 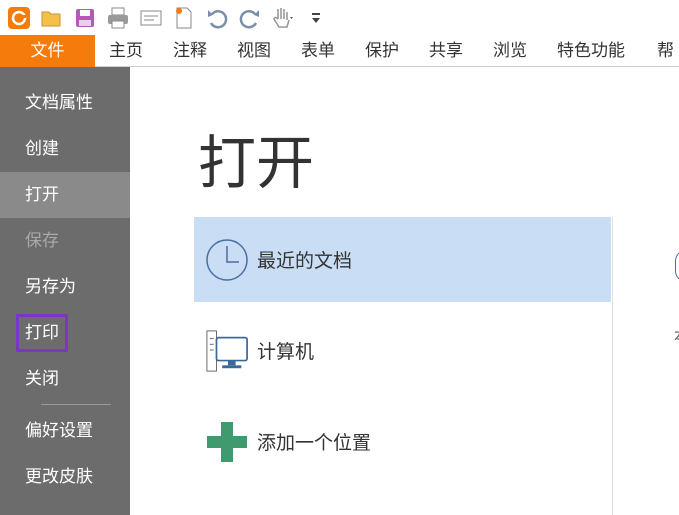 I want to click on location-add-place: 添加一个位置, so click(x=402, y=441).